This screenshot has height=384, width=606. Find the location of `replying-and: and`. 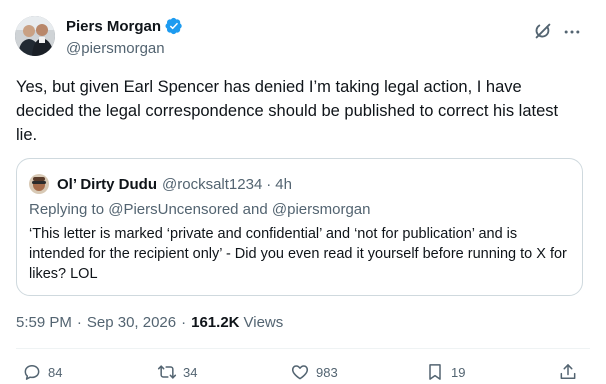

replying-and: and is located at coordinates (255, 209).